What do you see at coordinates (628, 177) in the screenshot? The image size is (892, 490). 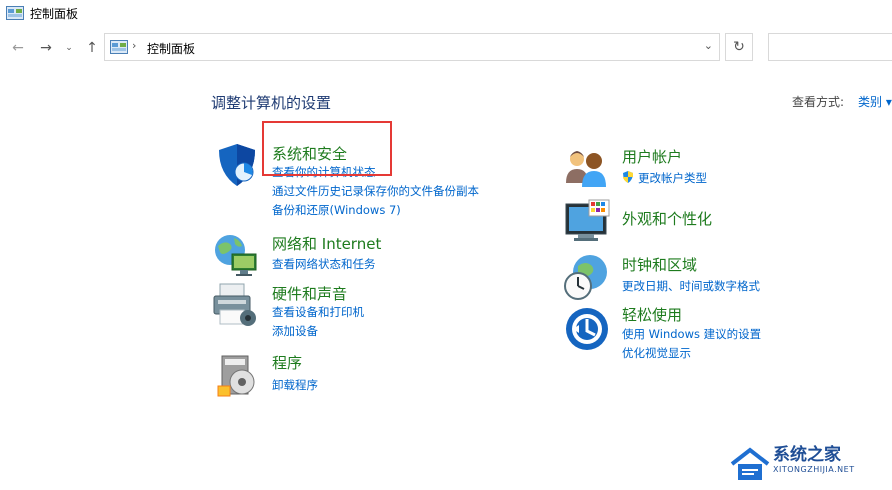 I see `uac-shield-icon` at bounding box center [628, 177].